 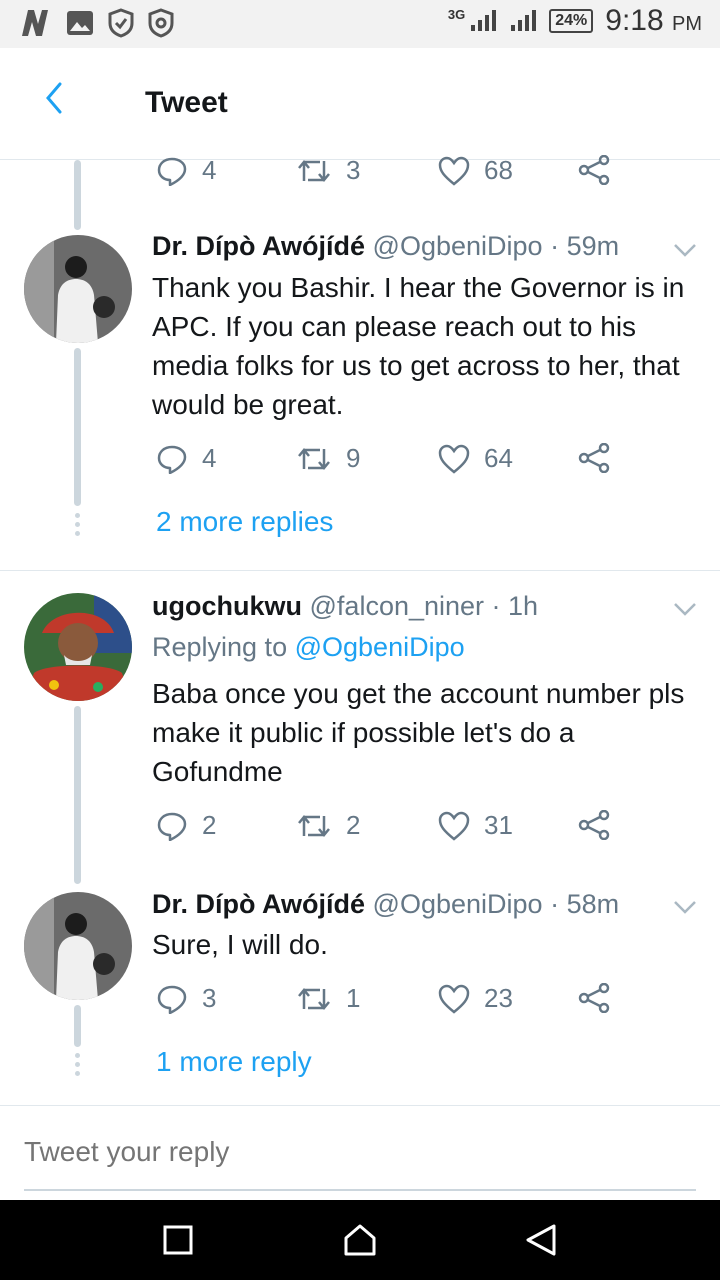 What do you see at coordinates (402, 463) in the screenshot?
I see `tweet-actions: 4 9 64` at bounding box center [402, 463].